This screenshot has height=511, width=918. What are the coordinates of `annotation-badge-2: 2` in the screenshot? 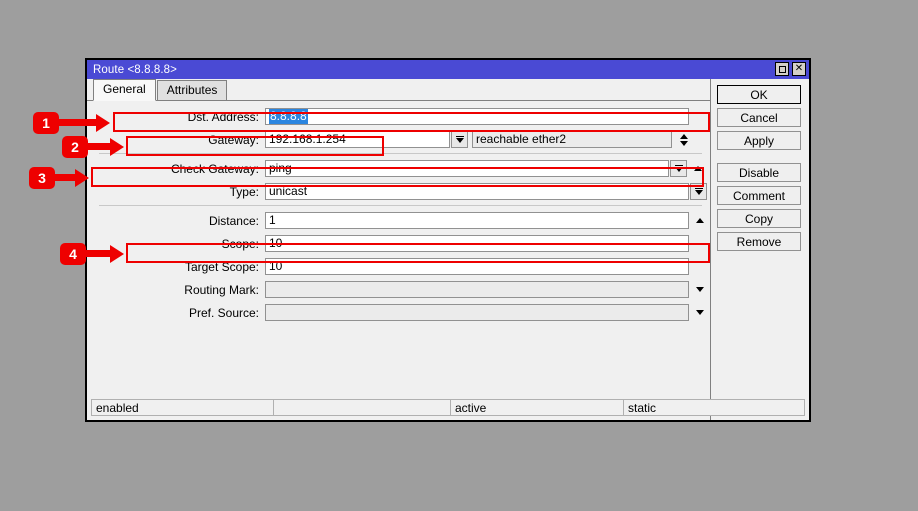 It's located at (75, 147).